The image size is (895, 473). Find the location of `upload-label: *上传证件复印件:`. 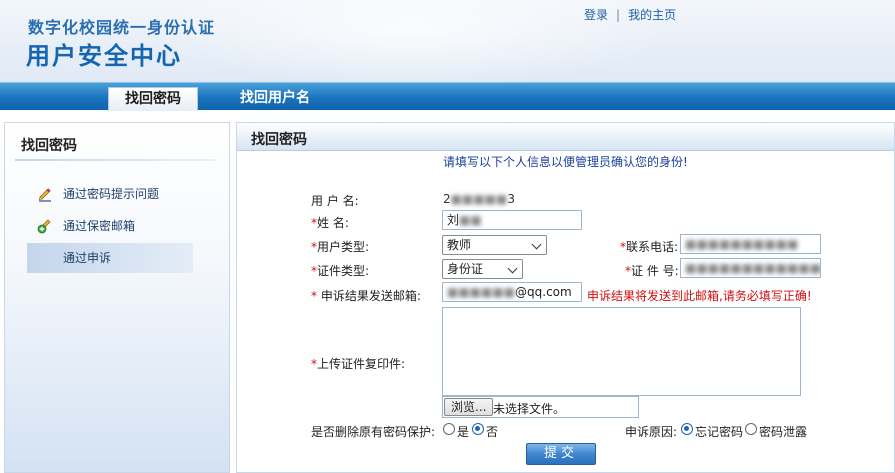

upload-label: *上传证件复印件: is located at coordinates (358, 364).